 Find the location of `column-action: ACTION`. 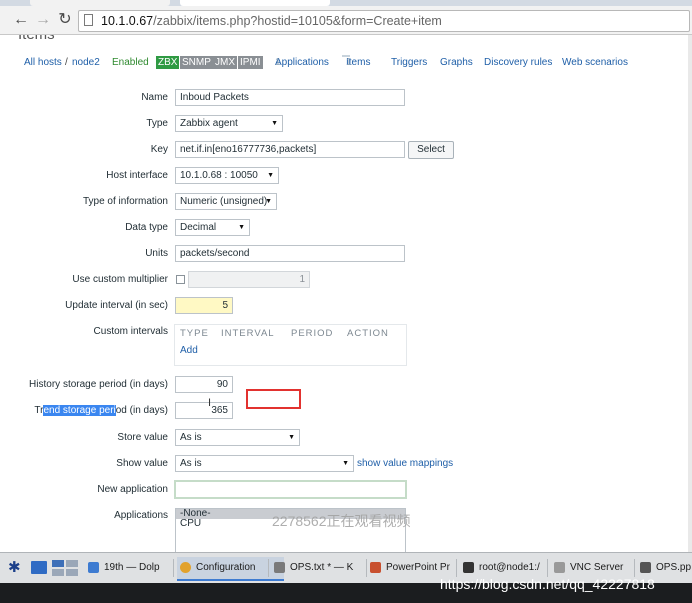

column-action: ACTION is located at coordinates (368, 333).